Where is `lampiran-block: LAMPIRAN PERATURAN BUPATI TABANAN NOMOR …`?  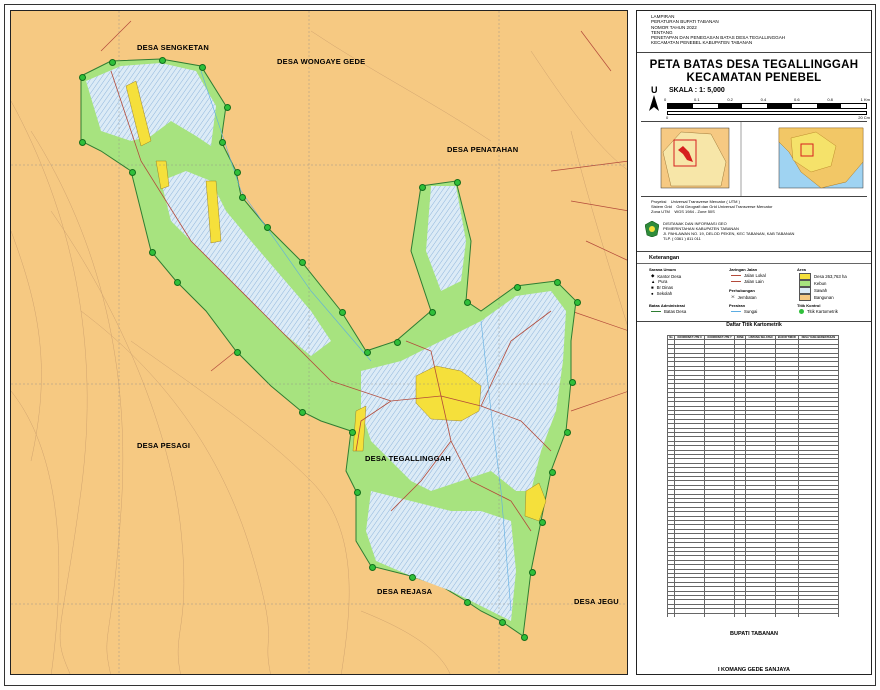
lampiran-block: LAMPIRAN PERATURAN BUPATI TABANAN NOMOR … is located at coordinates (754, 32).